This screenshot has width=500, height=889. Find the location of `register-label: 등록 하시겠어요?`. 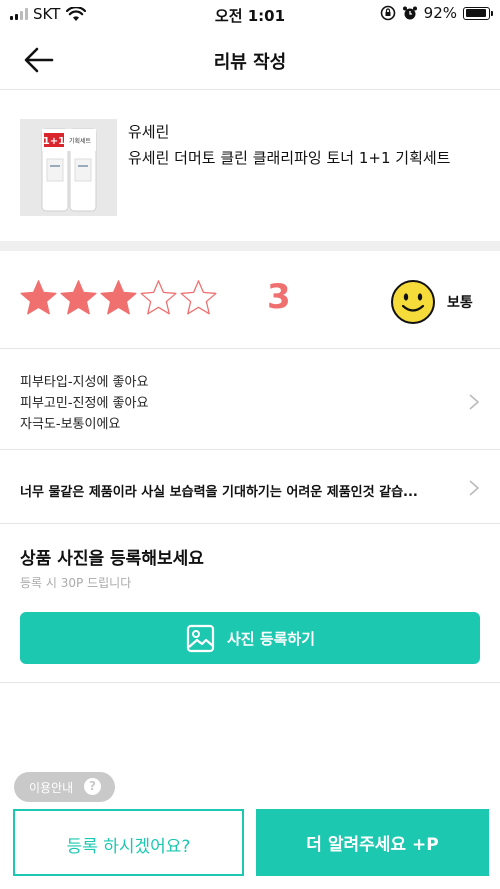

register-label: 등록 하시겠어요? is located at coordinates (128, 847).